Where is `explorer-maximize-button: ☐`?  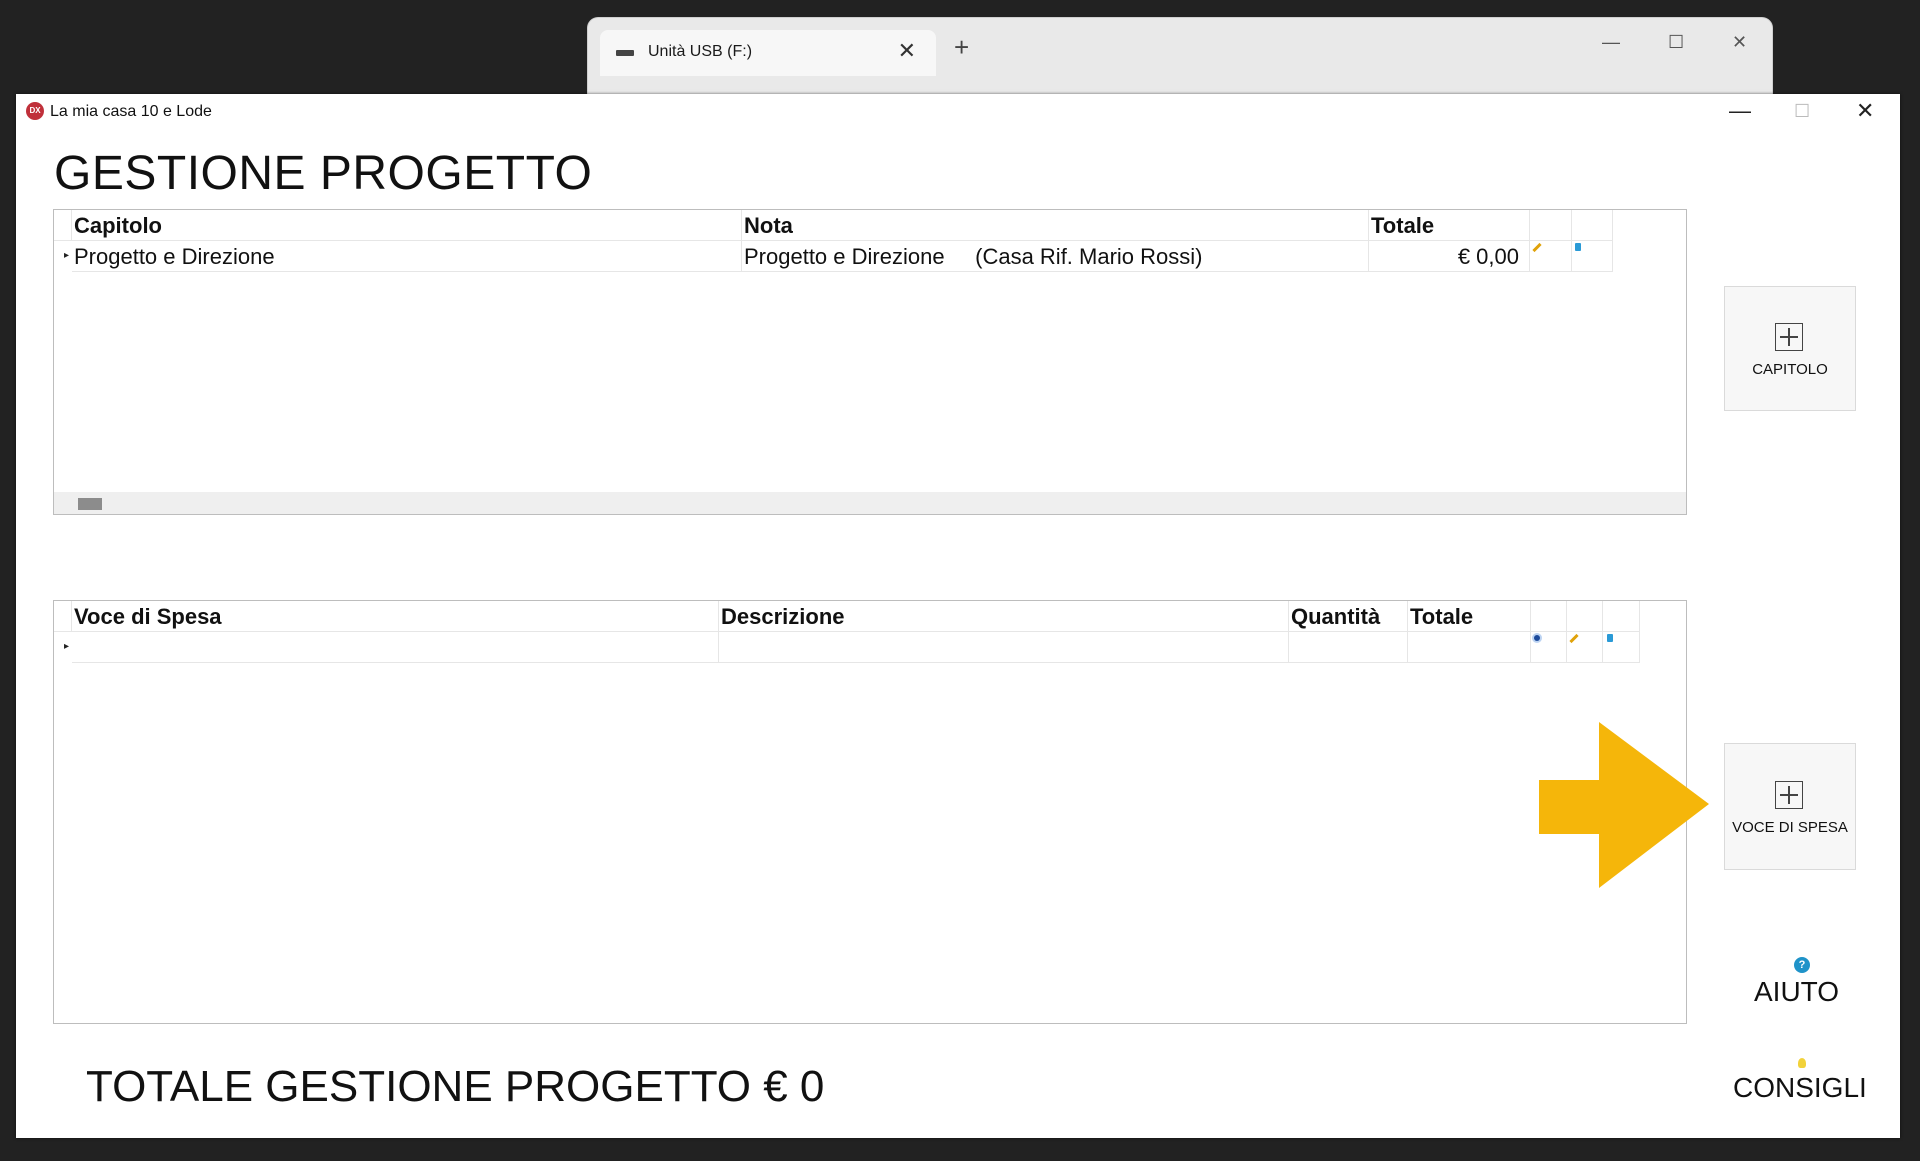 explorer-maximize-button: ☐ is located at coordinates (1676, 42).